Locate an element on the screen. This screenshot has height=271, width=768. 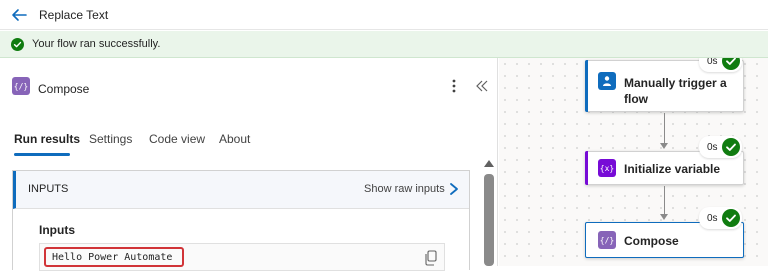
variable-icon: {x} is located at coordinates (607, 168).